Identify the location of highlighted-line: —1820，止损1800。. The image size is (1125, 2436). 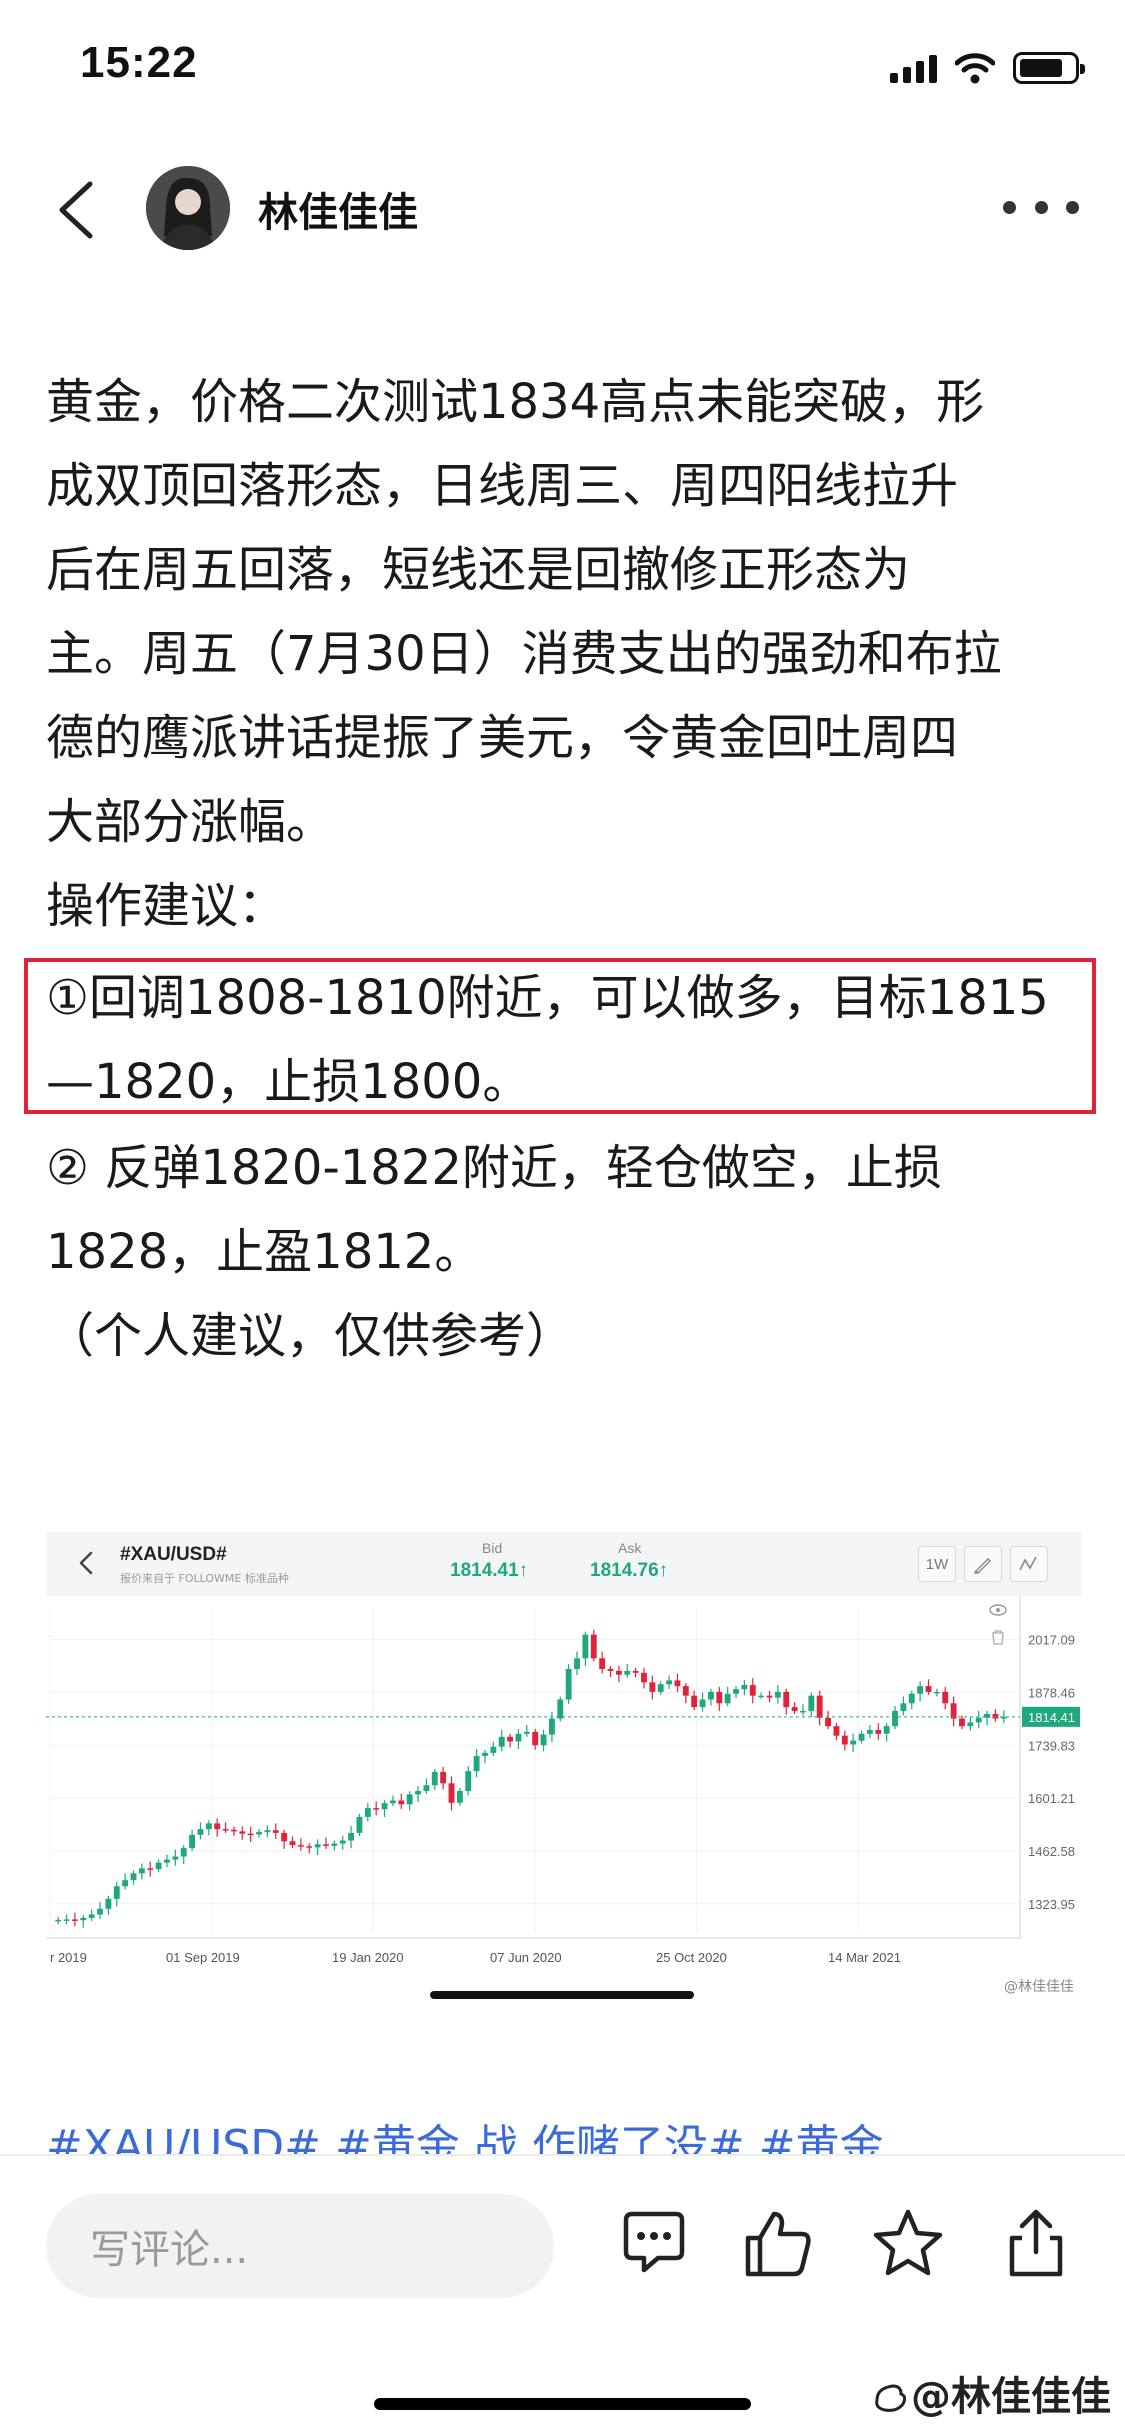
(288, 1082).